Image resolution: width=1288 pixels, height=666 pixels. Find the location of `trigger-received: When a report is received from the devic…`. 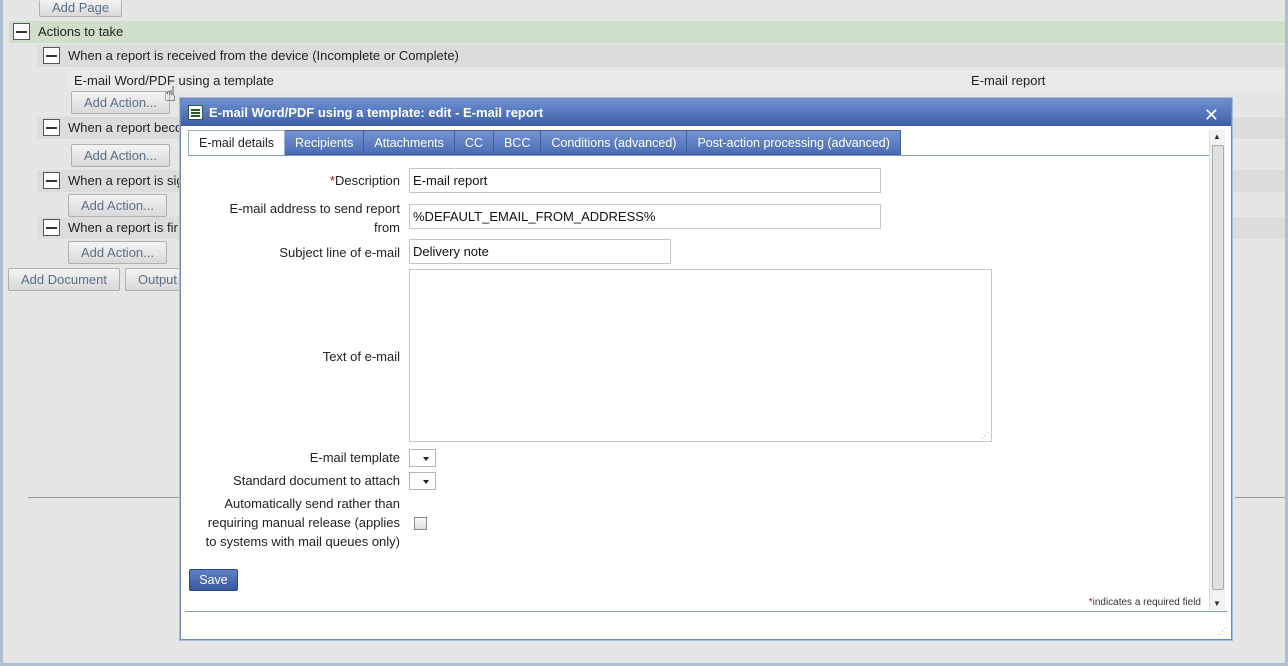

trigger-received: When a report is received from the devic… is located at coordinates (263, 55).